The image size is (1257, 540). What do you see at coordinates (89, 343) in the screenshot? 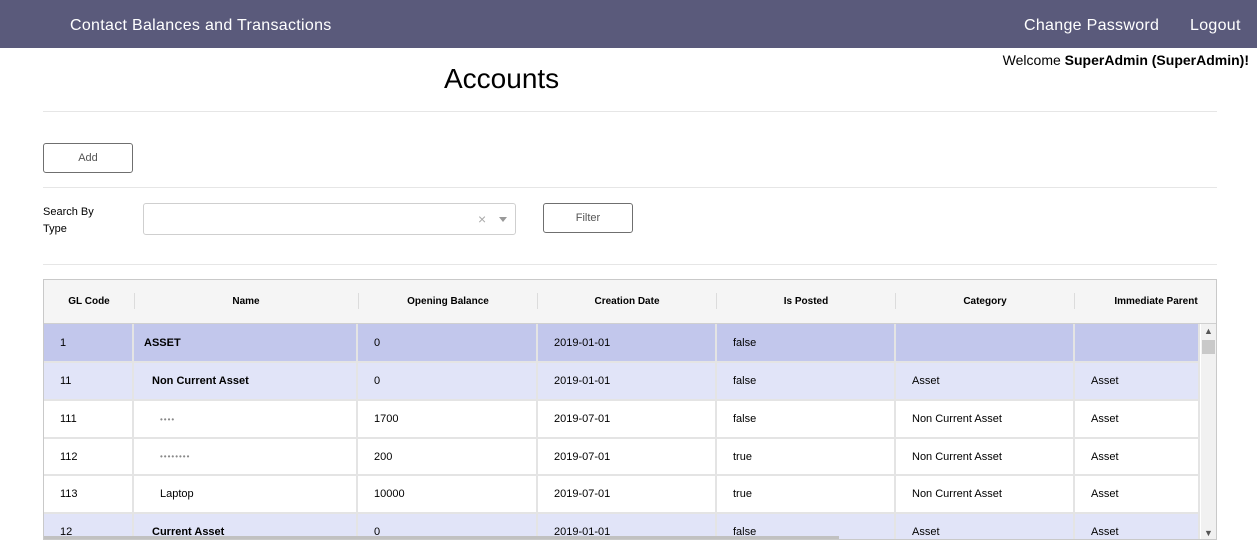
I see `cell-gl-code: 1` at bounding box center [89, 343].